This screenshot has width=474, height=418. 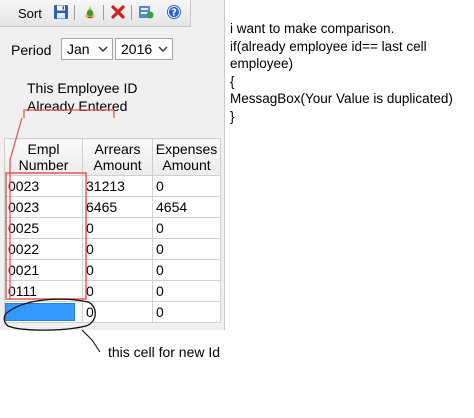 I want to click on col-header-empl-number: Empl Number, so click(x=43, y=157).